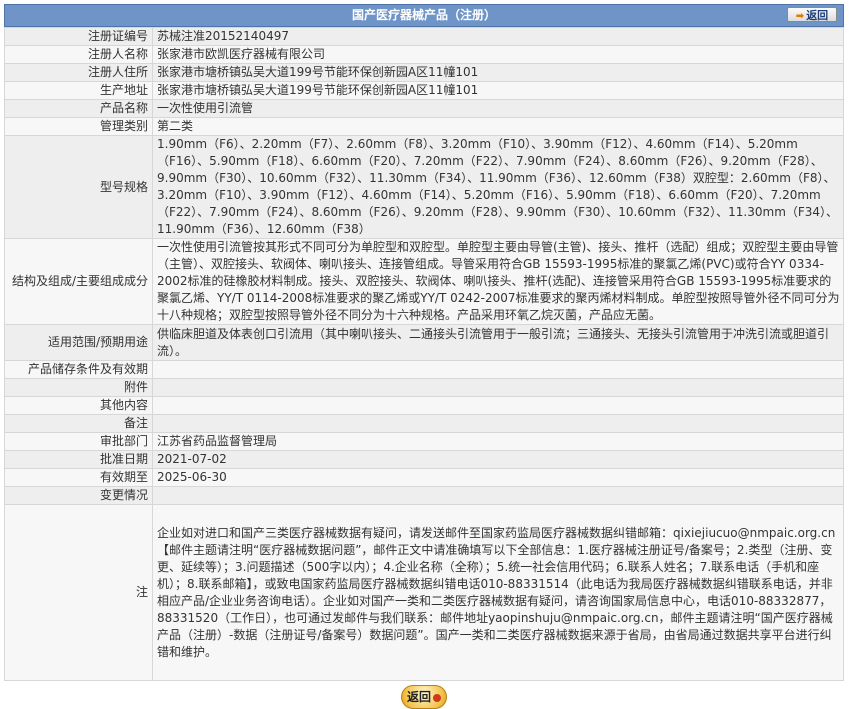 This screenshot has width=850, height=709. I want to click on field-label: 注册证编号, so click(78, 36).